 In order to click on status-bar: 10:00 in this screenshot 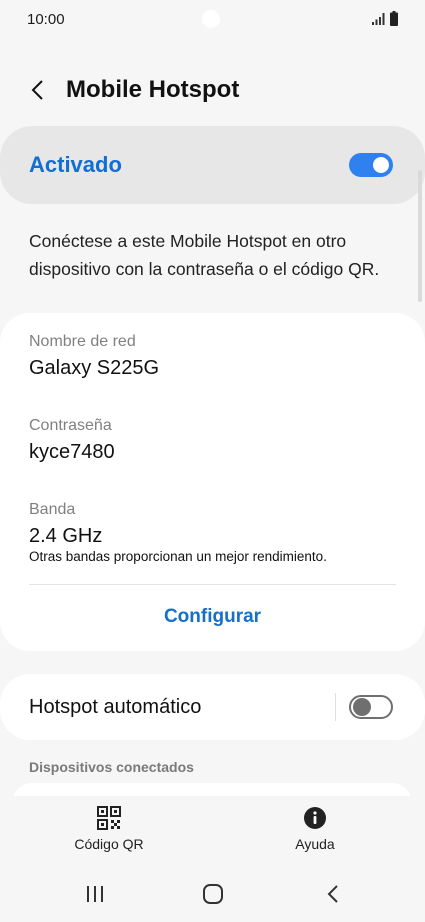, I will do `click(212, 20)`.